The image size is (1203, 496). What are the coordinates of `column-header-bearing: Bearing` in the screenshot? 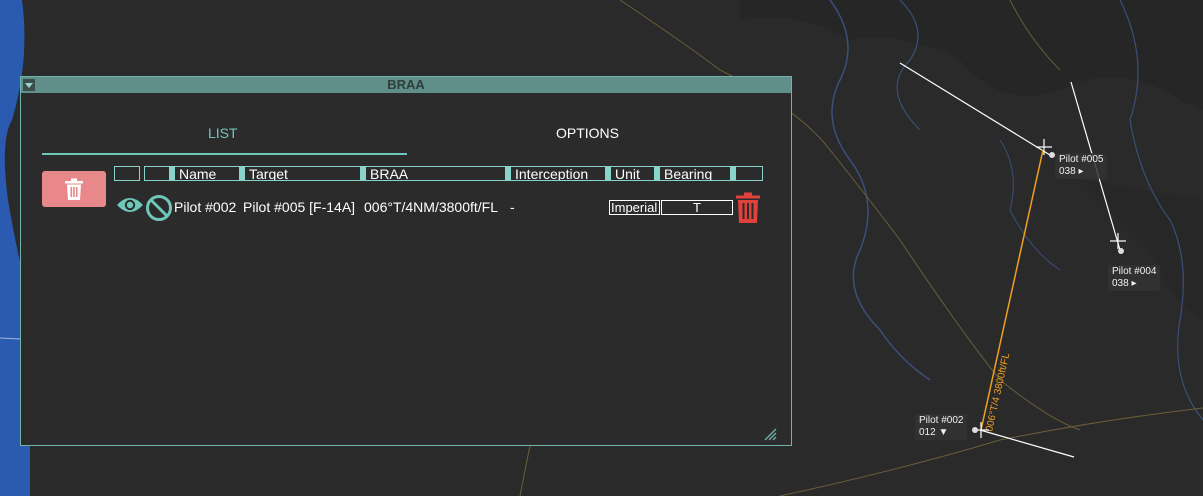 It's located at (695, 173).